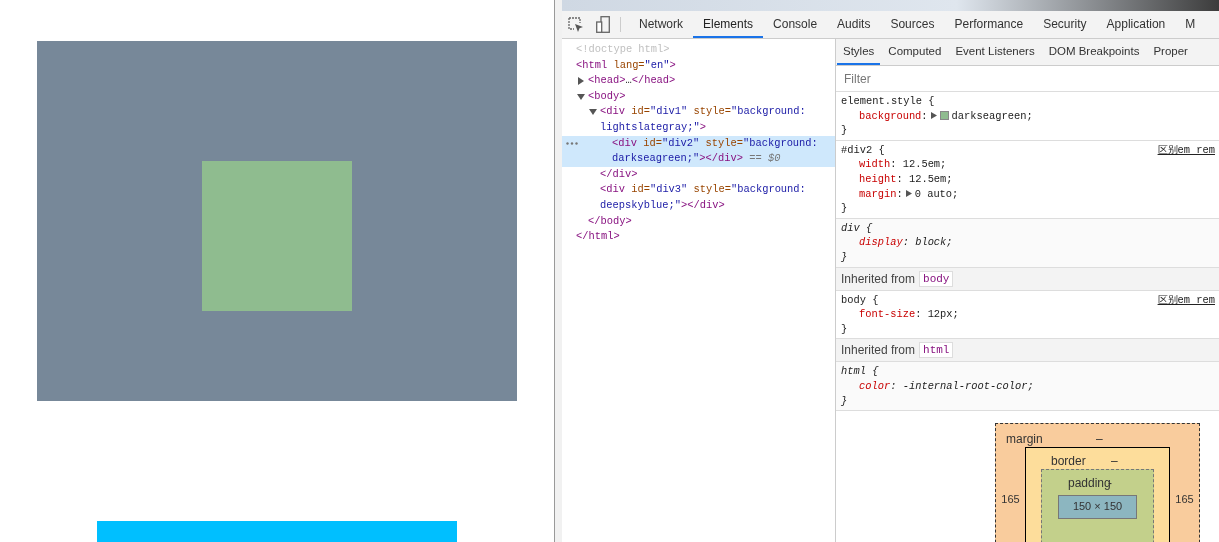 Image resolution: width=1219 pixels, height=542 pixels. What do you see at coordinates (860, 371) in the screenshot?
I see `css-selector: html {` at bounding box center [860, 371].